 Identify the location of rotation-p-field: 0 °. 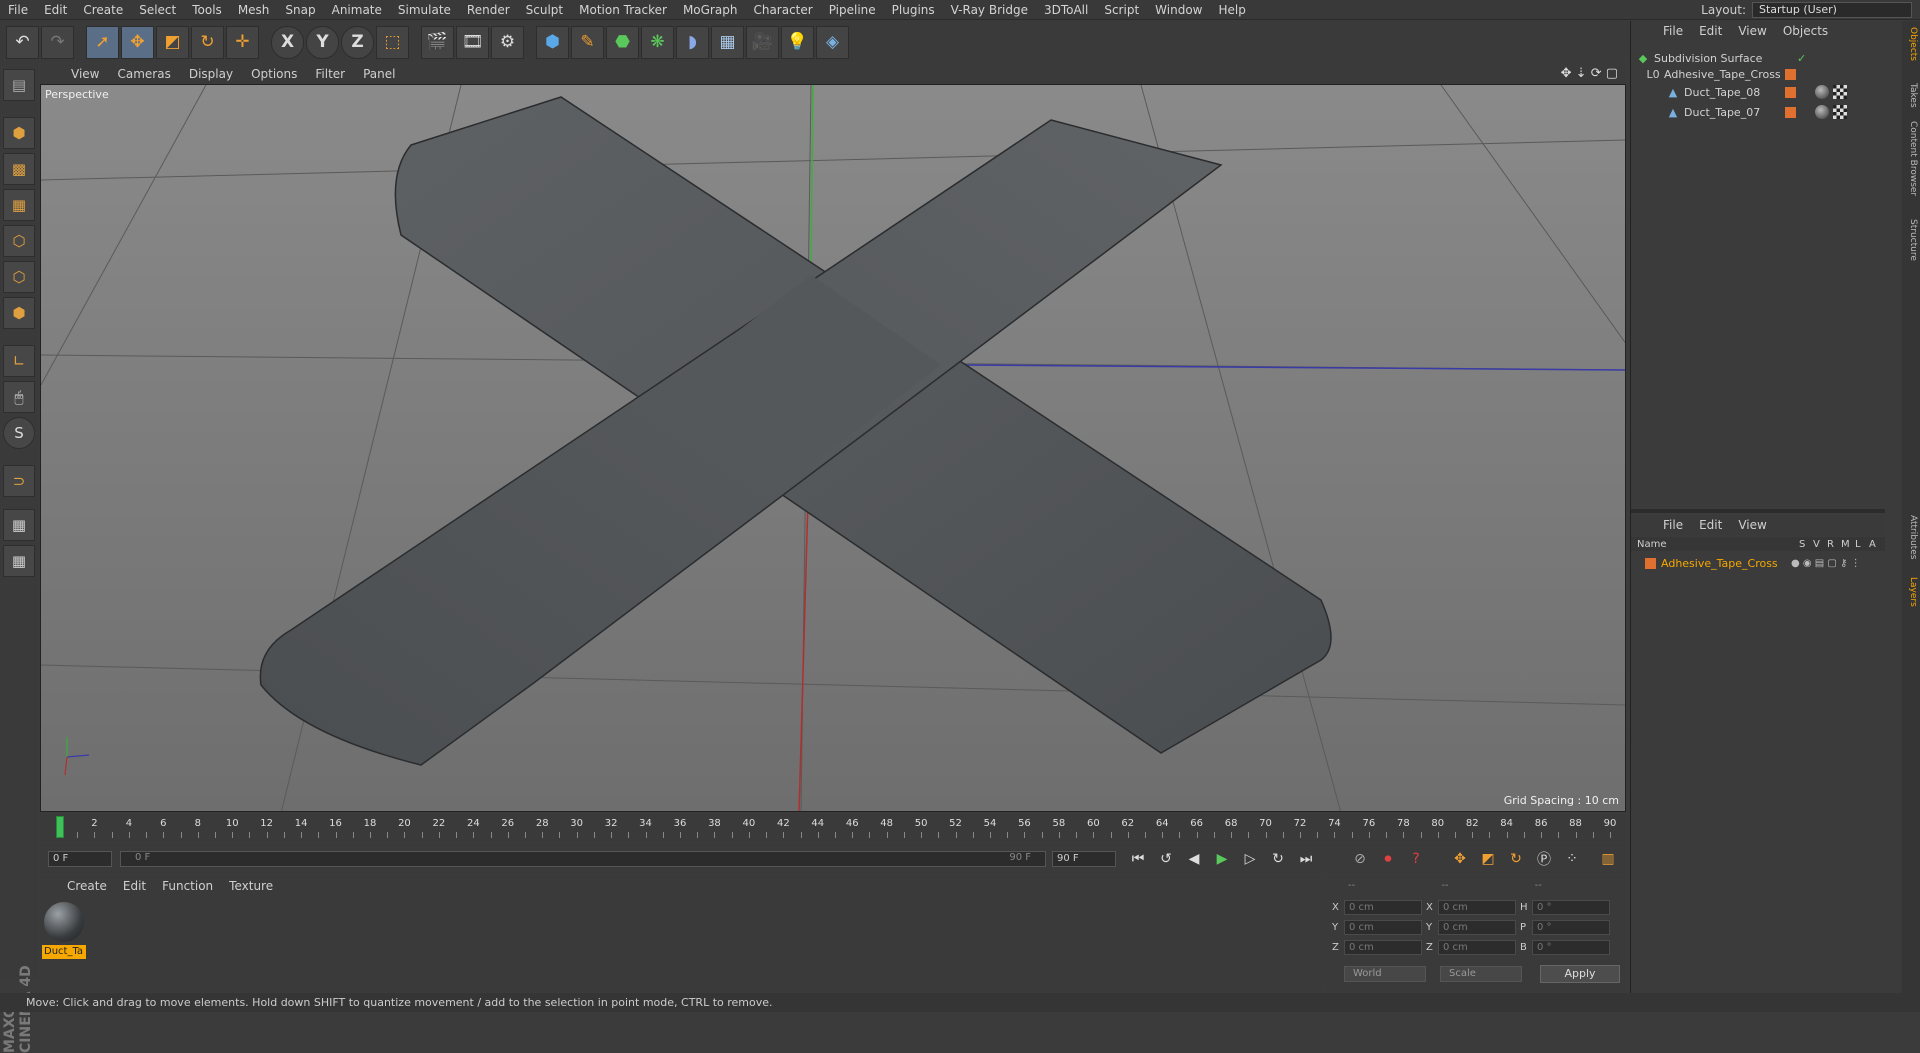
(1571, 927).